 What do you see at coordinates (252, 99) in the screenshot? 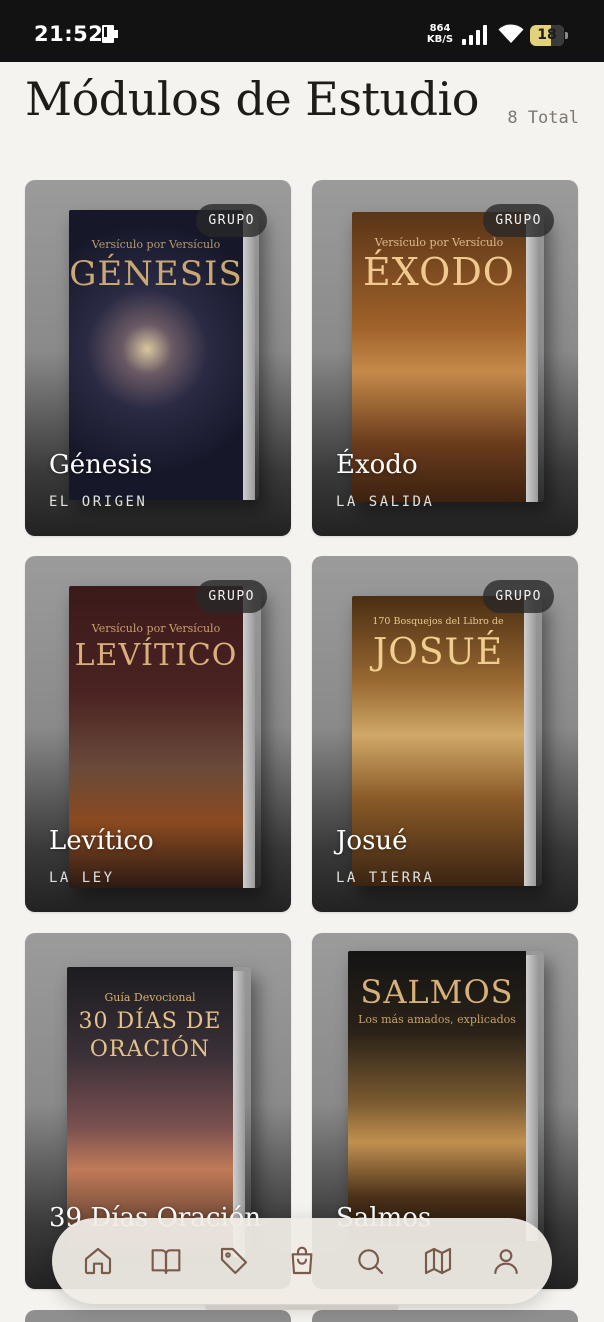
I see `page-title: Módulos de Estudio` at bounding box center [252, 99].